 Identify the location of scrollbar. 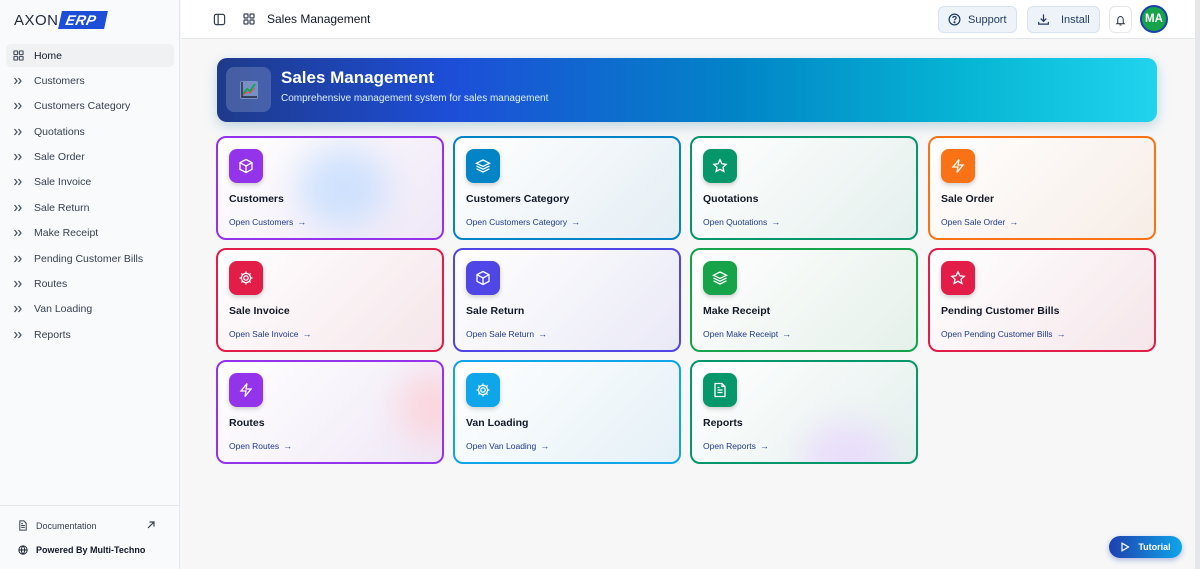
(1197, 284).